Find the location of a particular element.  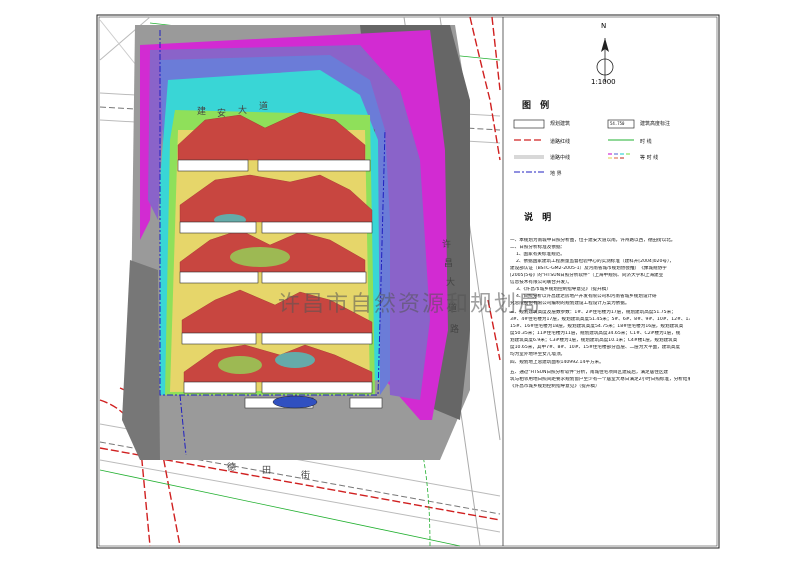

legend-height-sample: 54.750 is located at coordinates (617, 123).